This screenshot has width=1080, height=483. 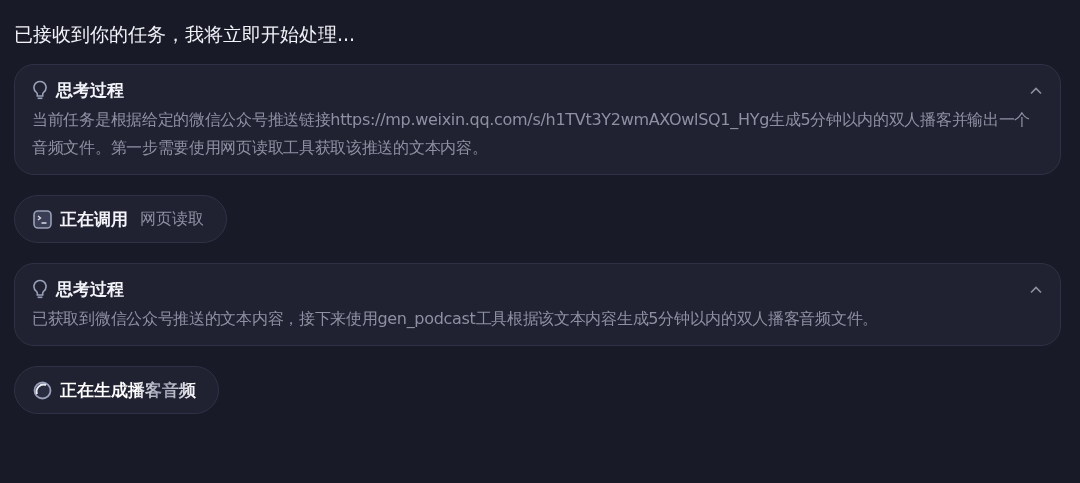 What do you see at coordinates (42, 390) in the screenshot?
I see `loading-spinner-icon` at bounding box center [42, 390].